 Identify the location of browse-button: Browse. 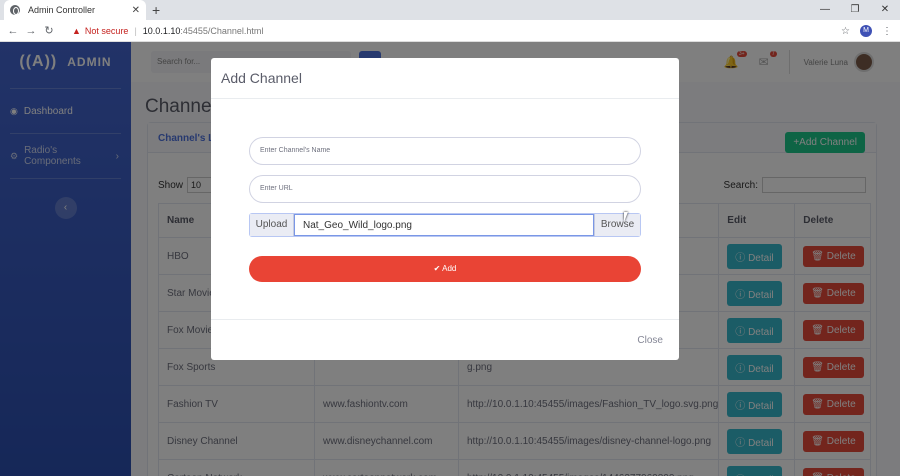
(617, 225).